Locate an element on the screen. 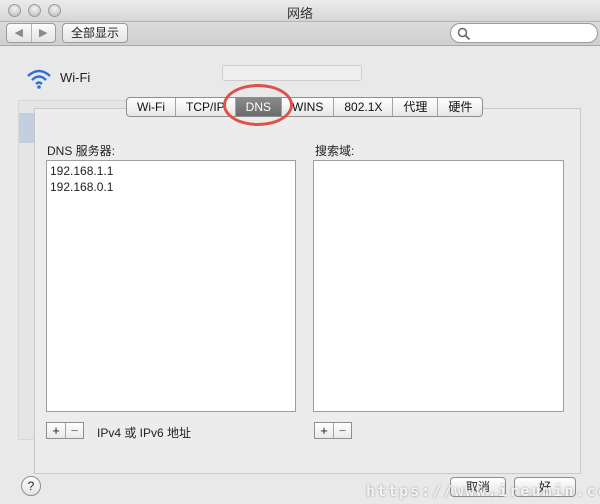 Image resolution: width=600 pixels, height=504 pixels. nav-segment: ◀ ▶ is located at coordinates (31, 33).